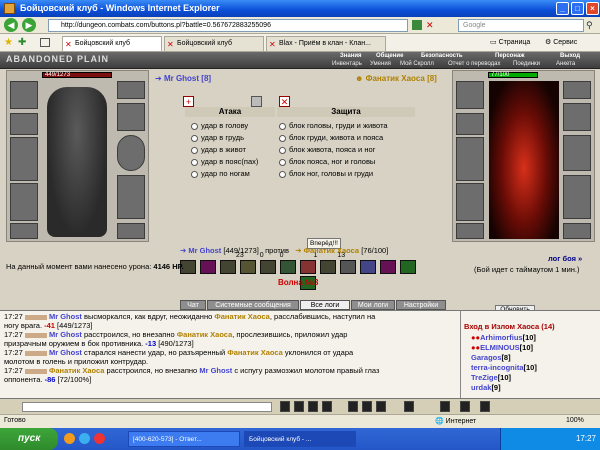  What do you see at coordinates (380, 64) in the screenshot?
I see `submenu-skills: Умения` at bounding box center [380, 64].